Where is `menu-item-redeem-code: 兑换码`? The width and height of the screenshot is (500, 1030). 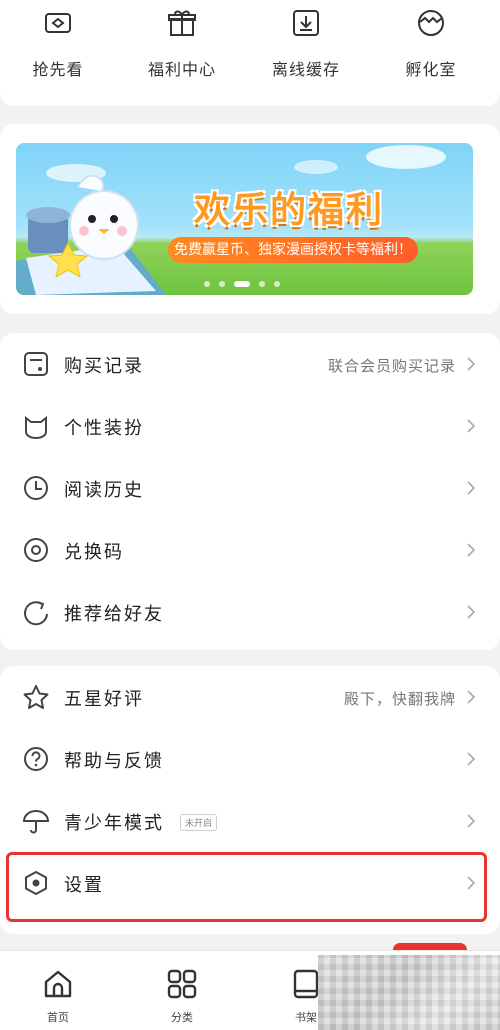 menu-item-redeem-code: 兑换码 is located at coordinates (250, 550).